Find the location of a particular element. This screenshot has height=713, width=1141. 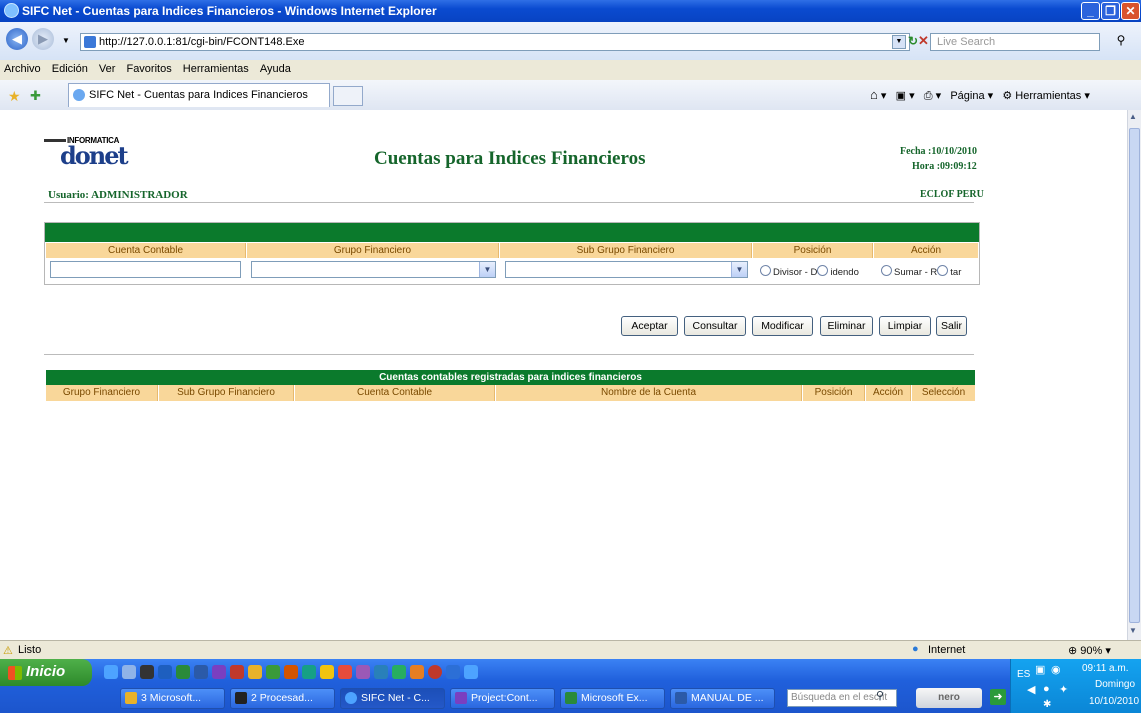

project-quicklaunch-icon is located at coordinates (219, 672).